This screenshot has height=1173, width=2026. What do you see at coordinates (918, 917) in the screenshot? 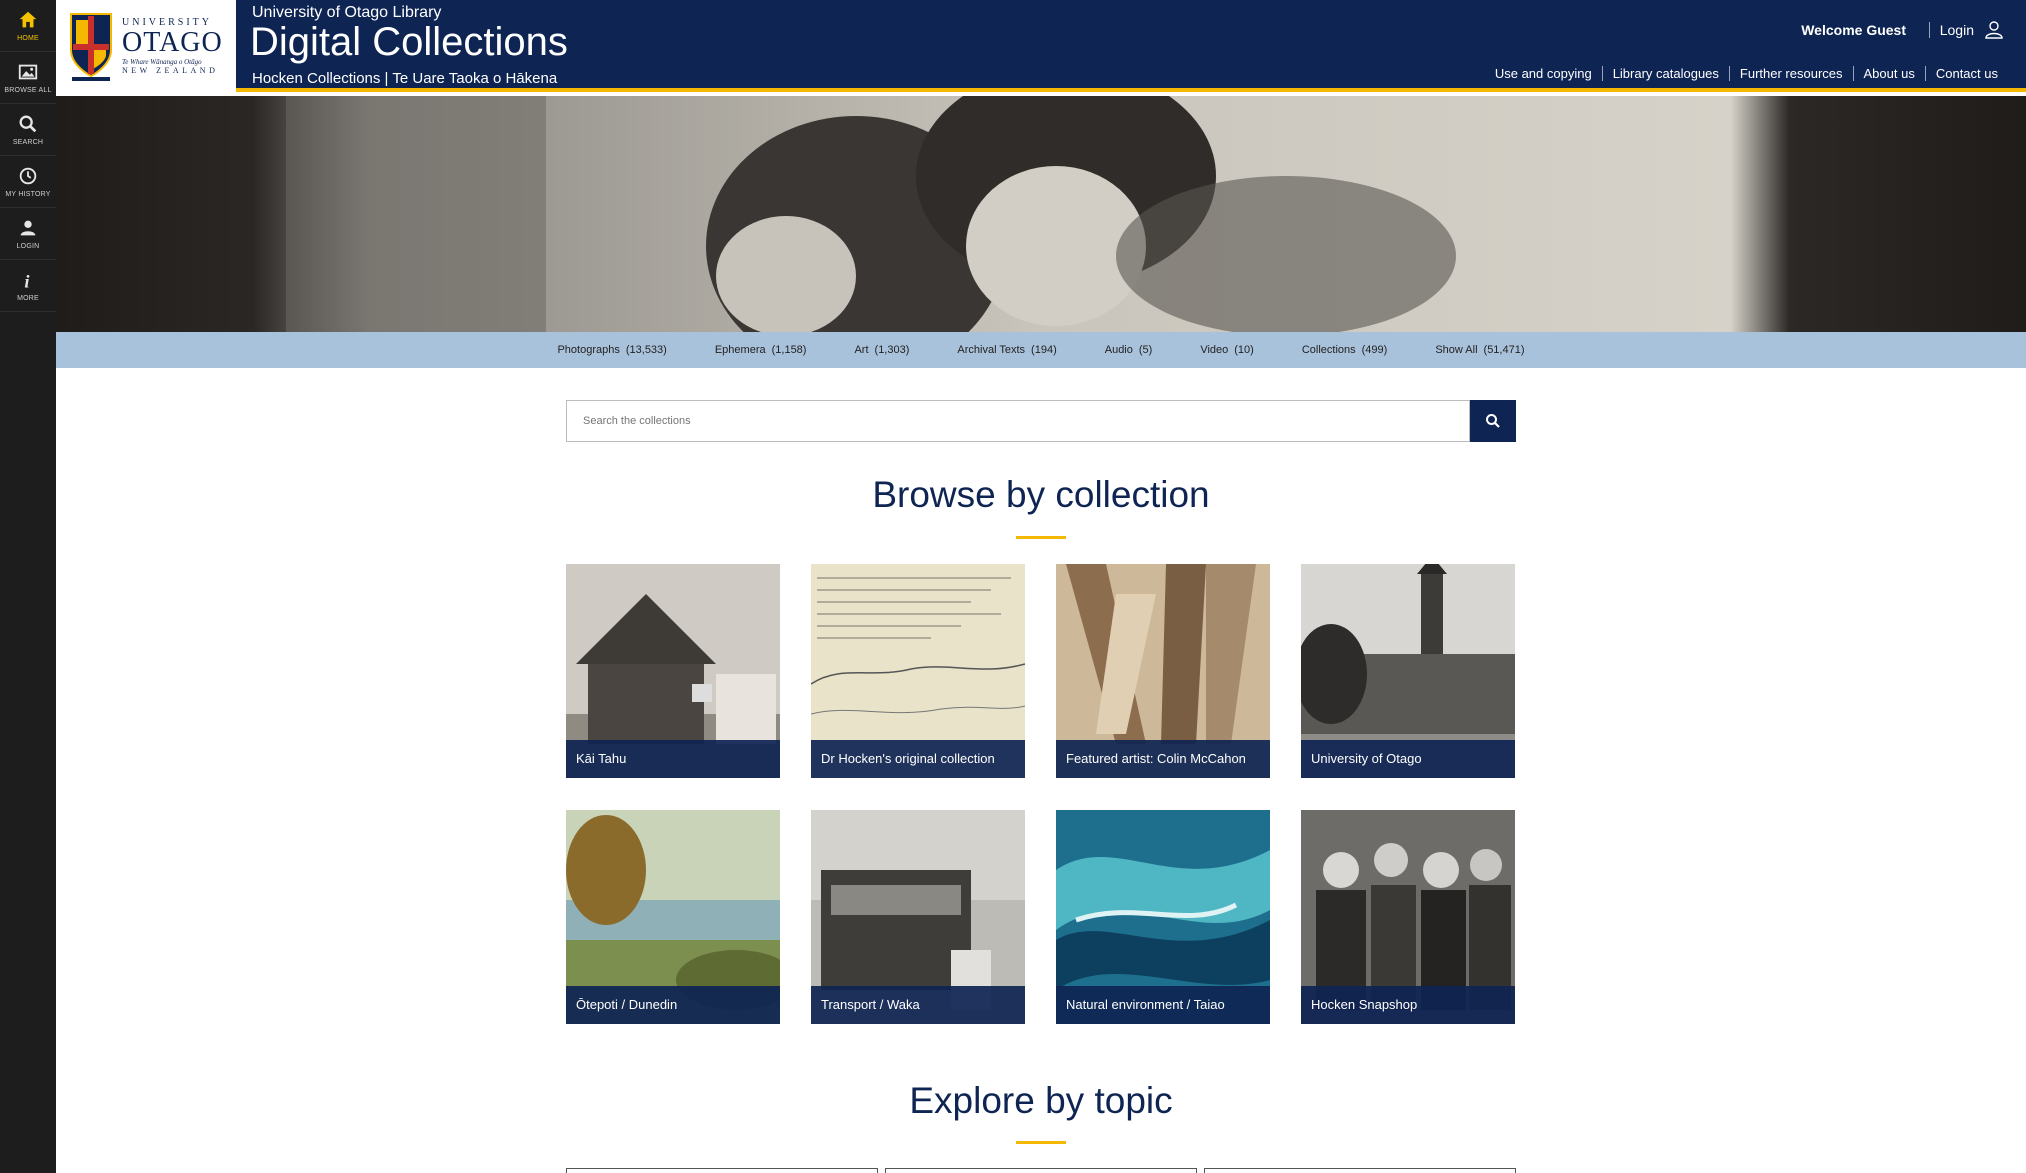
I see `collection-card-transport-waka: Transport / Waka` at bounding box center [918, 917].